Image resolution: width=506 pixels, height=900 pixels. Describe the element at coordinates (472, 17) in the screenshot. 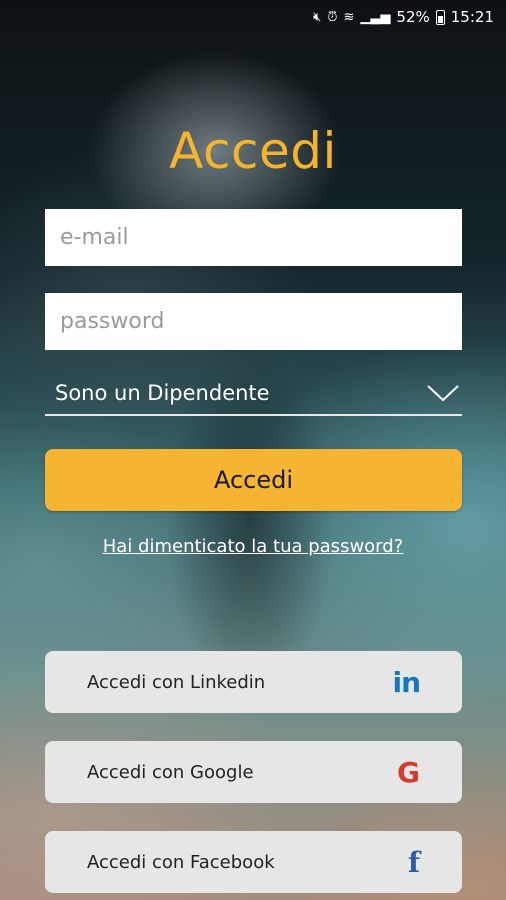

I see `clock: 15:21` at that location.